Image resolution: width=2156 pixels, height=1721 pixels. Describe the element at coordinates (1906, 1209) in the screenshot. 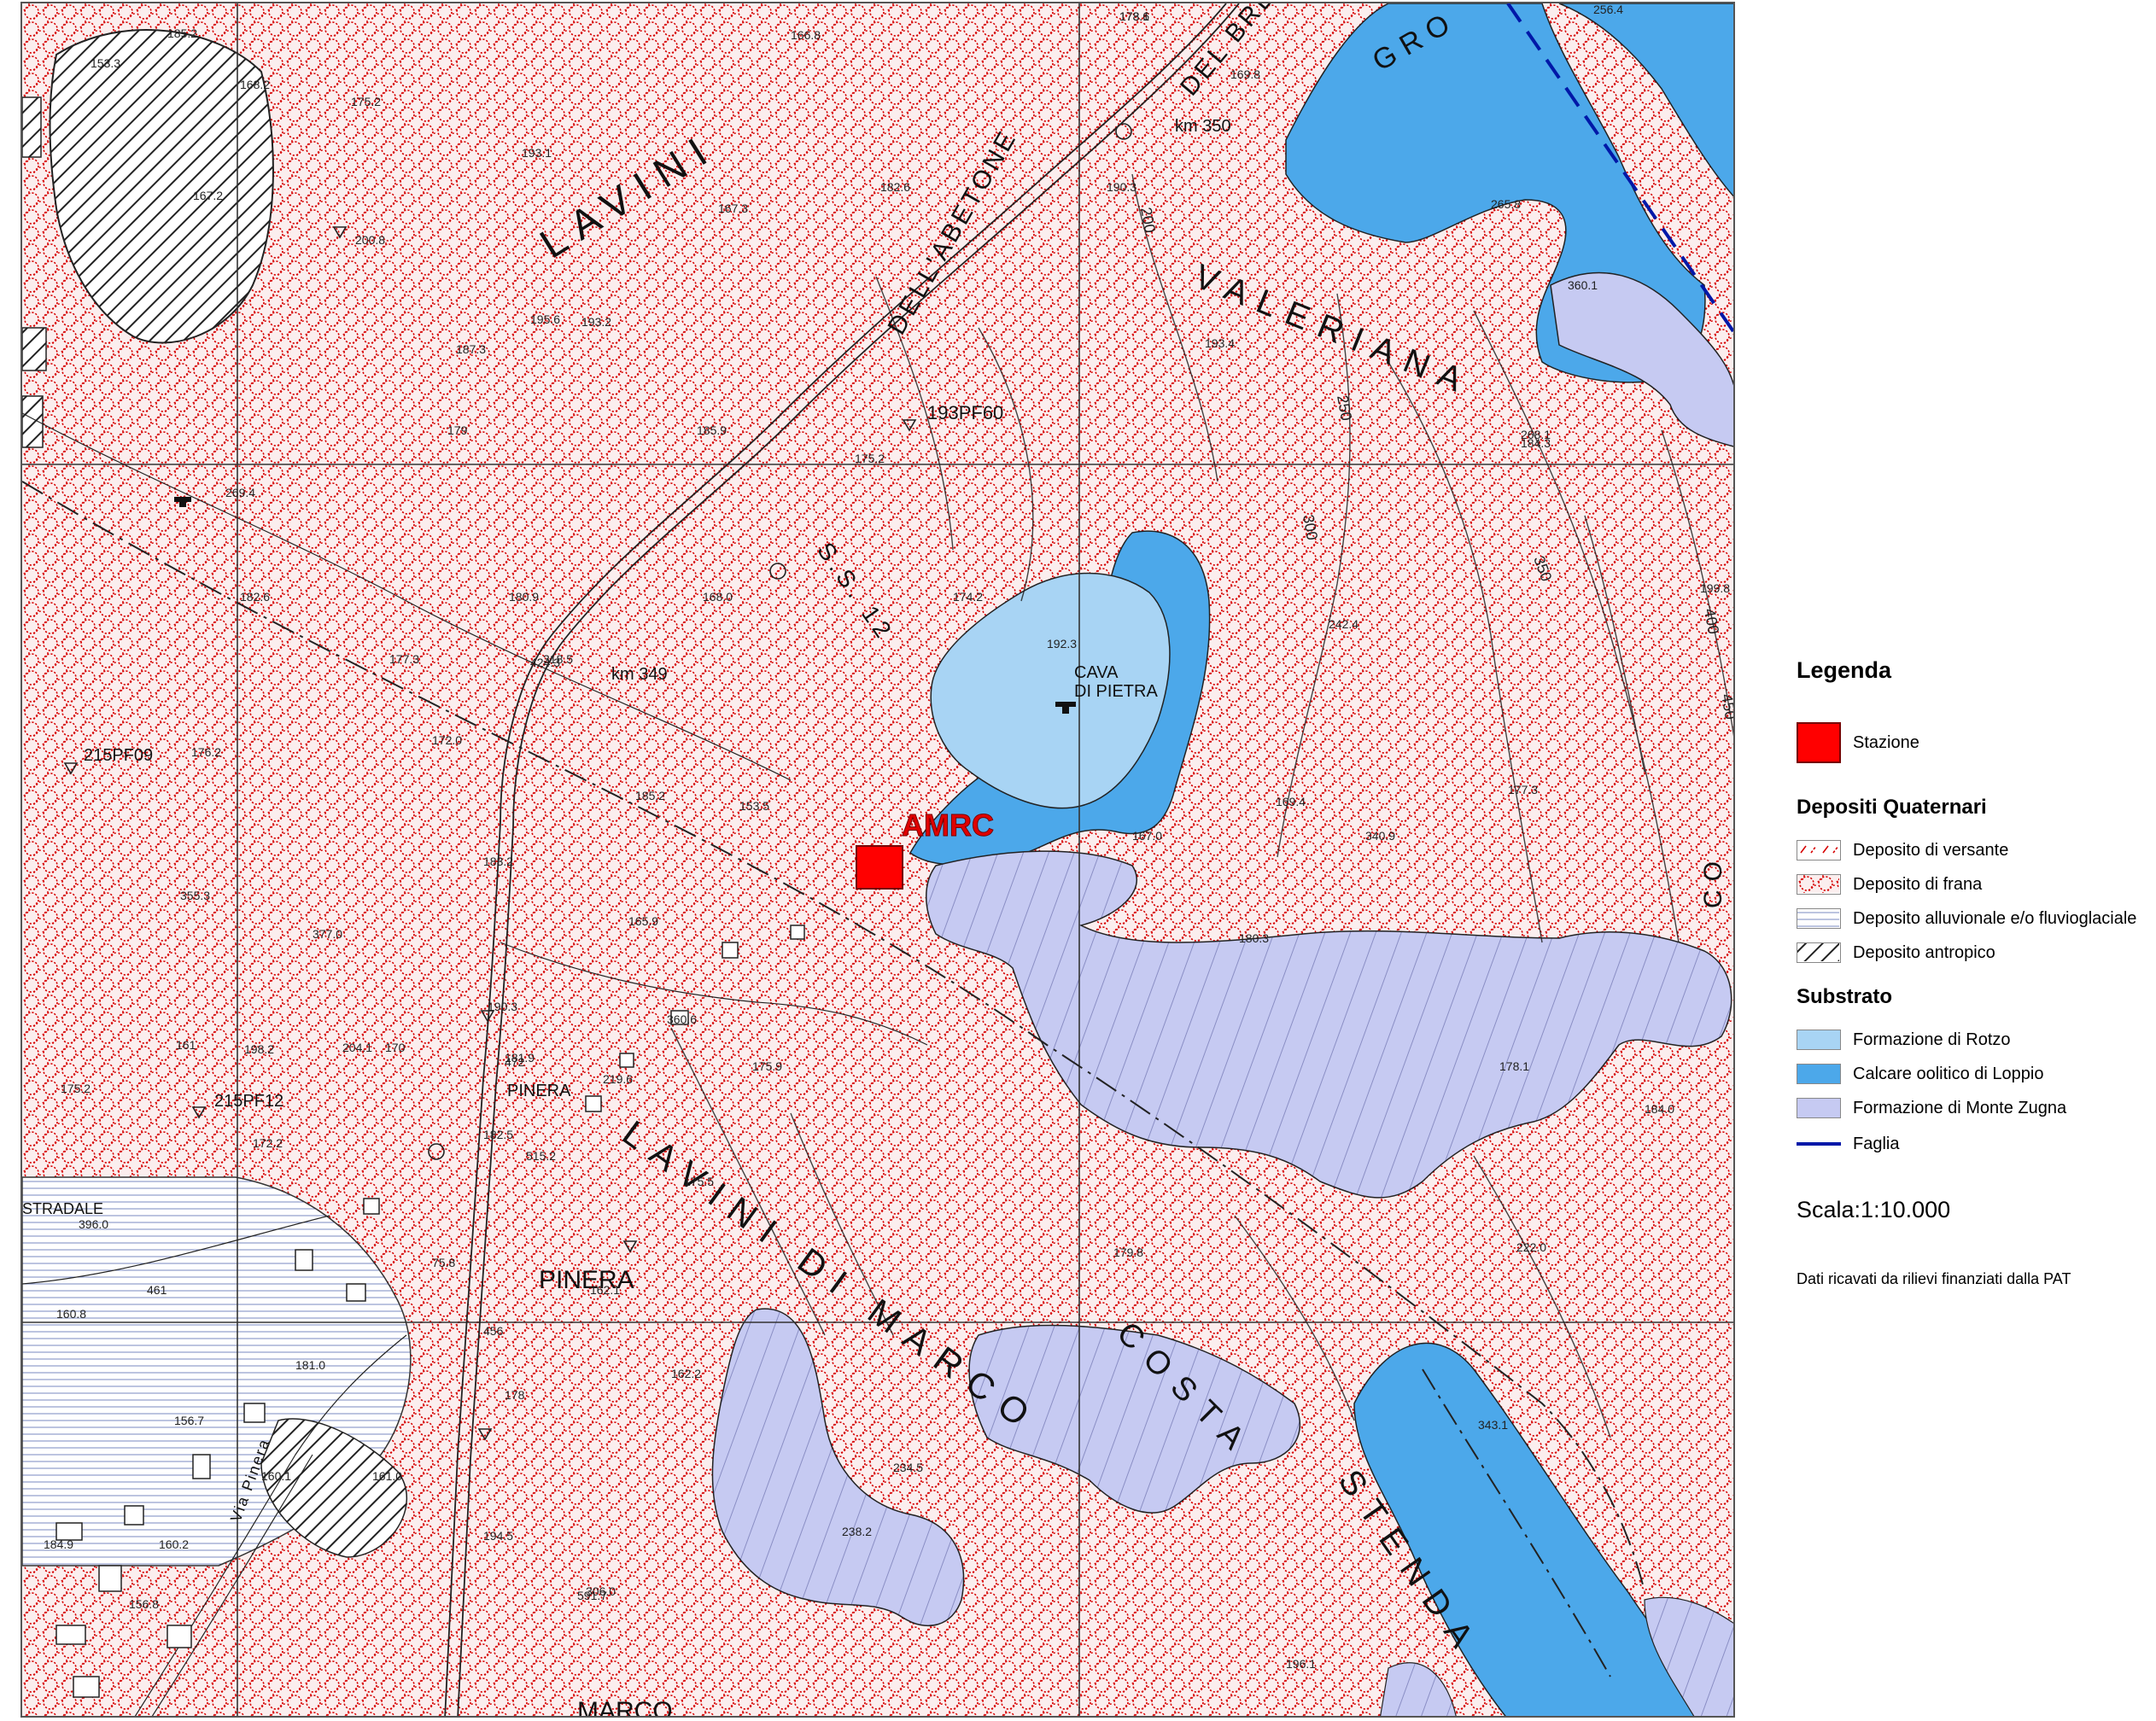

I see `scale-value: 1:10.000` at that location.